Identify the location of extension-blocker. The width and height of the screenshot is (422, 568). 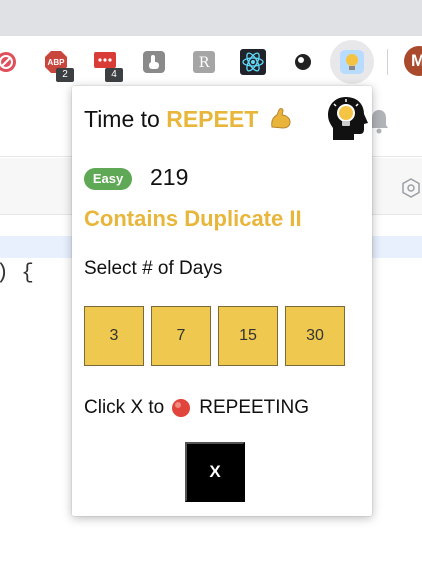
(10, 62).